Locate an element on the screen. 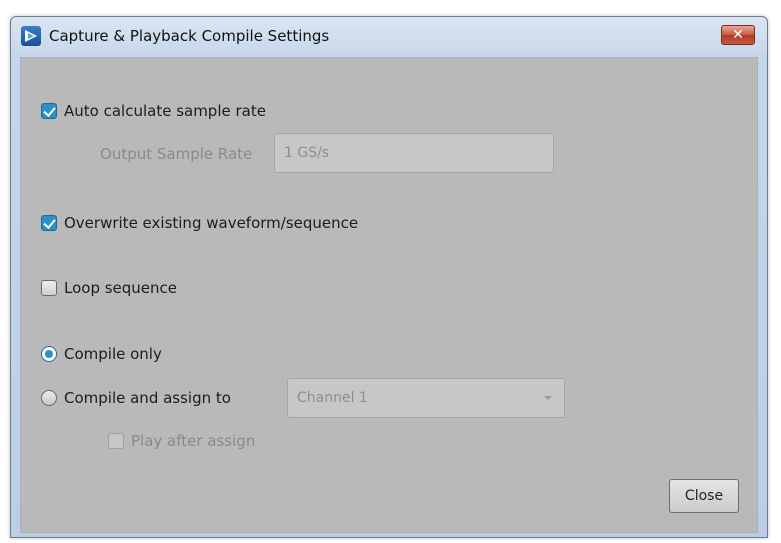 The width and height of the screenshot is (781, 543). output-sample-rate-value: 1 GS/s is located at coordinates (307, 153).